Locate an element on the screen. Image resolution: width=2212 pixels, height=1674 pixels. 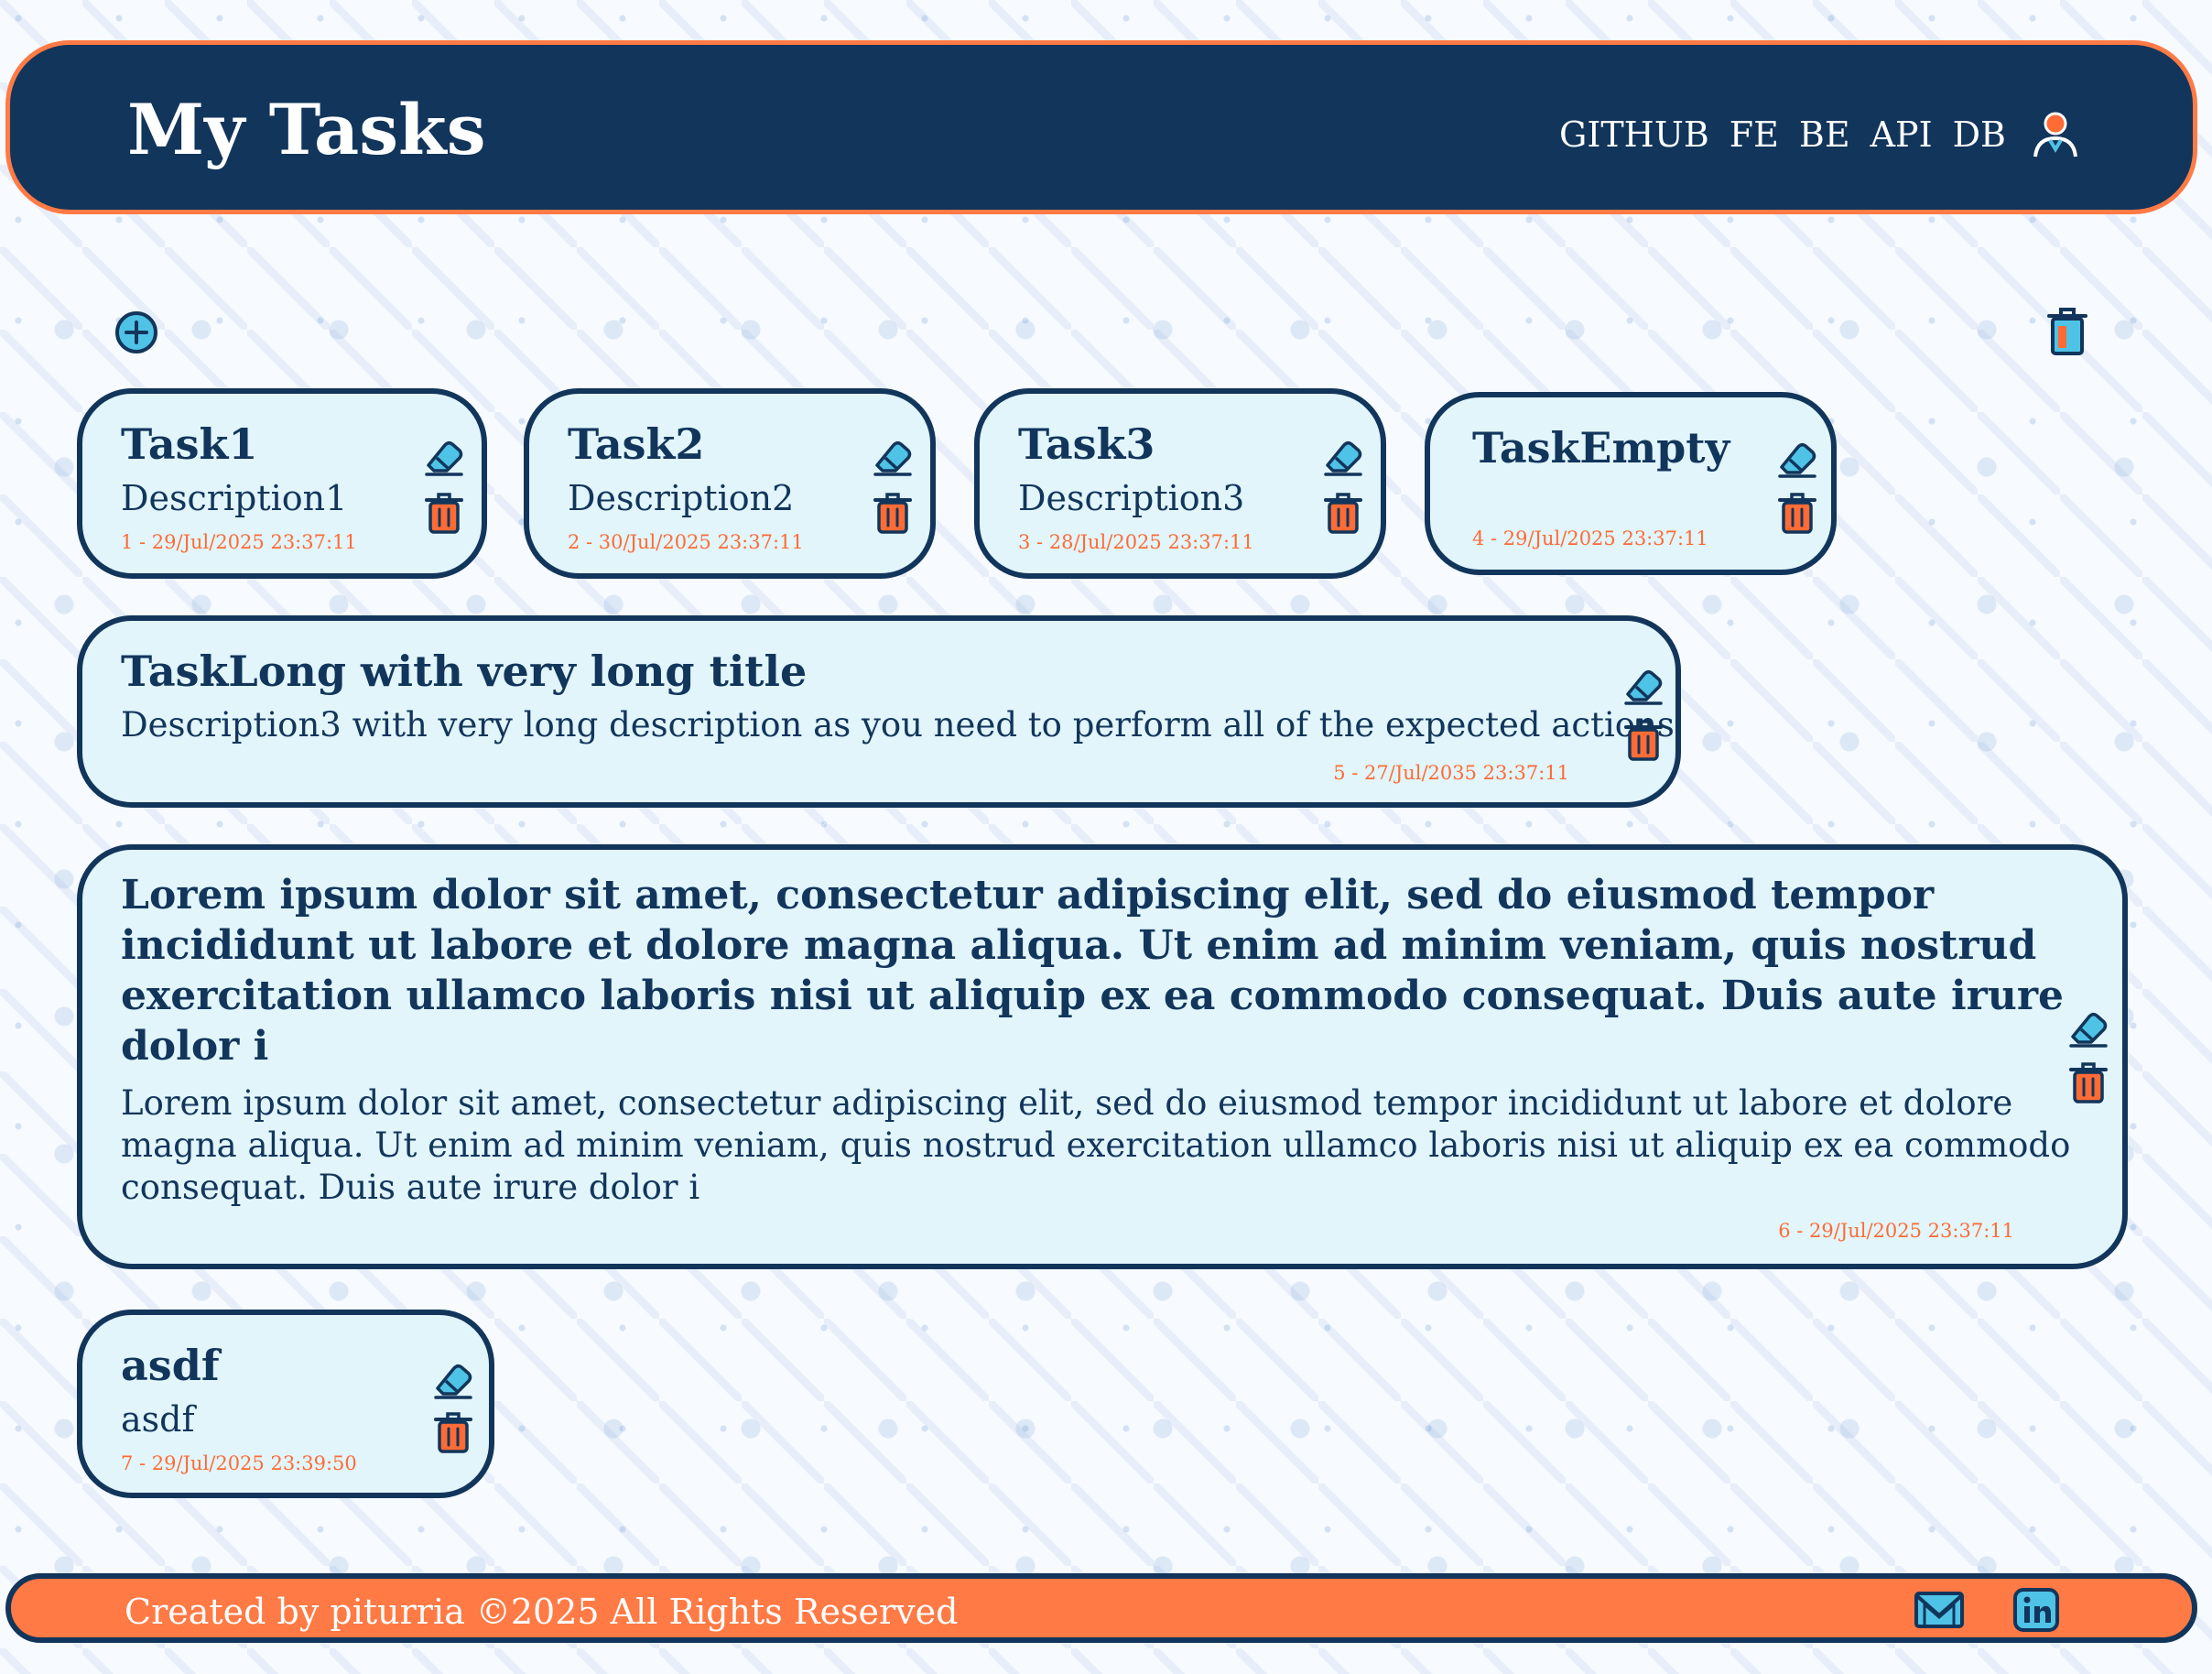
task-meta: 5 - 27/Jul/2035 23:37:11 is located at coordinates (1451, 773).